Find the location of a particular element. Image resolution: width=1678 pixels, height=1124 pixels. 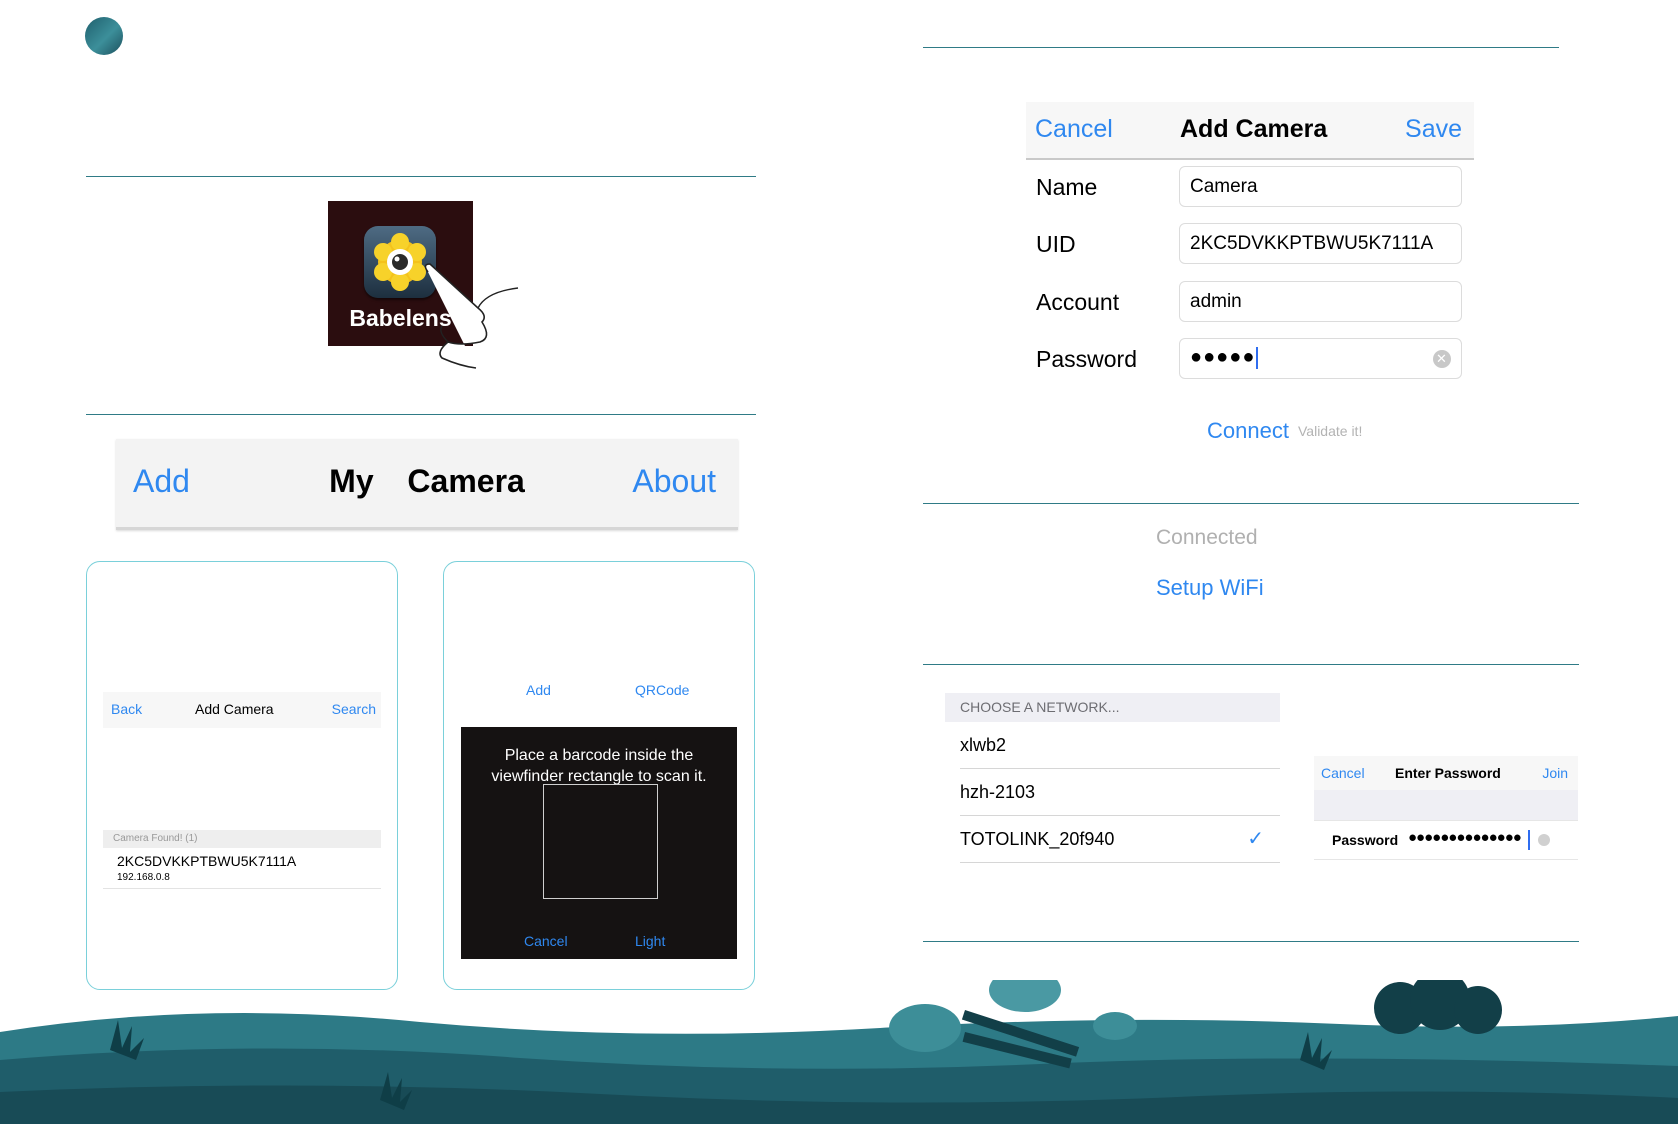

password-field: ●●●●● ✕ is located at coordinates (1320, 358).